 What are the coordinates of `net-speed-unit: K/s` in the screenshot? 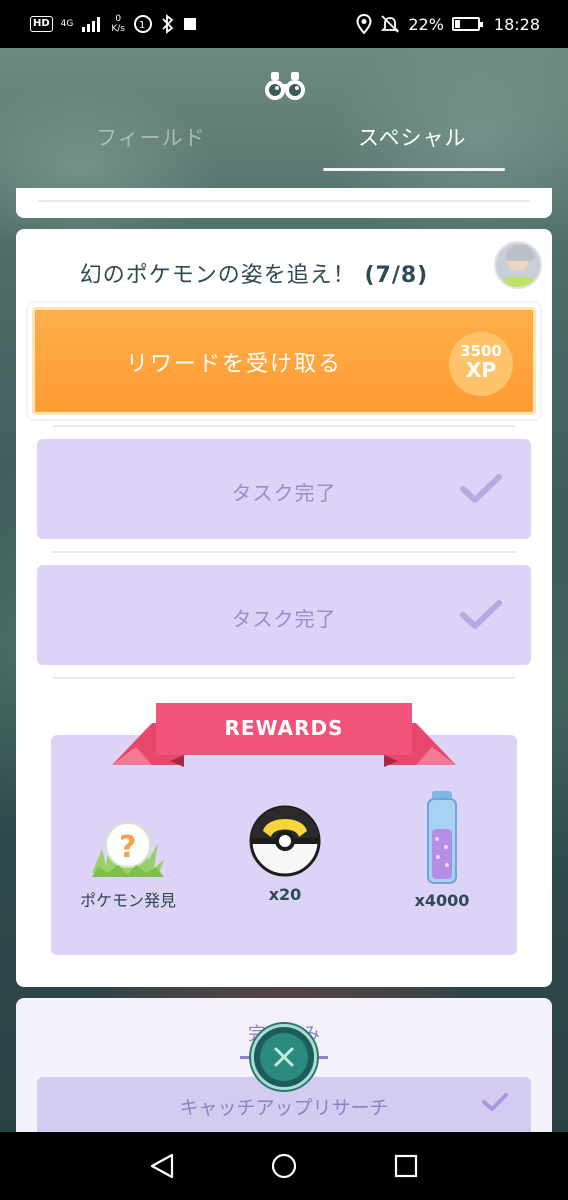 It's located at (118, 29).